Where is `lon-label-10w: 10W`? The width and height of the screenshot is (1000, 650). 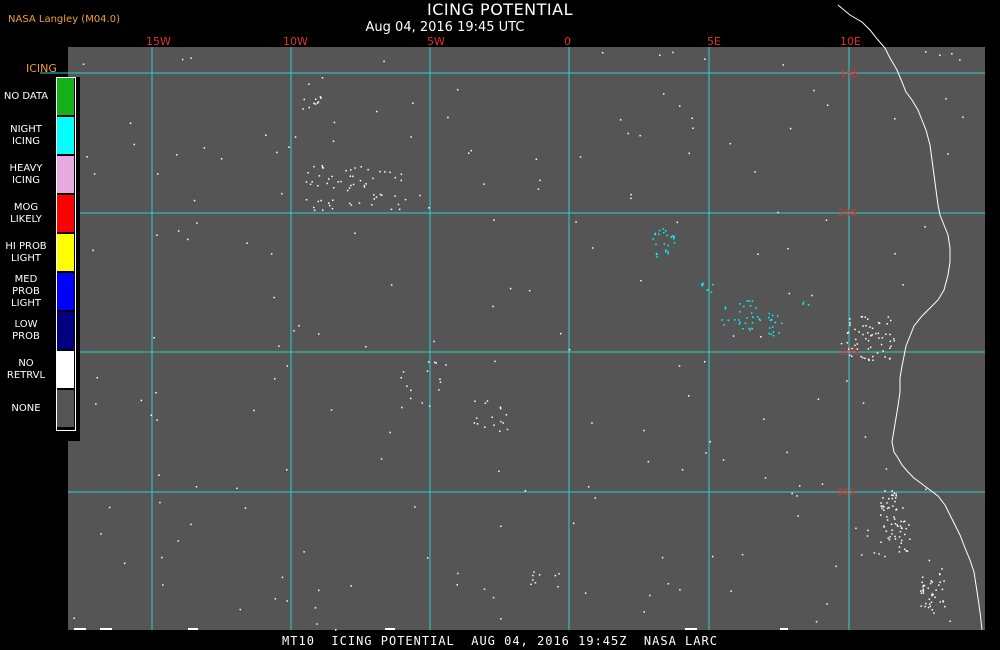
lon-label-10w: 10W is located at coordinates (295, 41).